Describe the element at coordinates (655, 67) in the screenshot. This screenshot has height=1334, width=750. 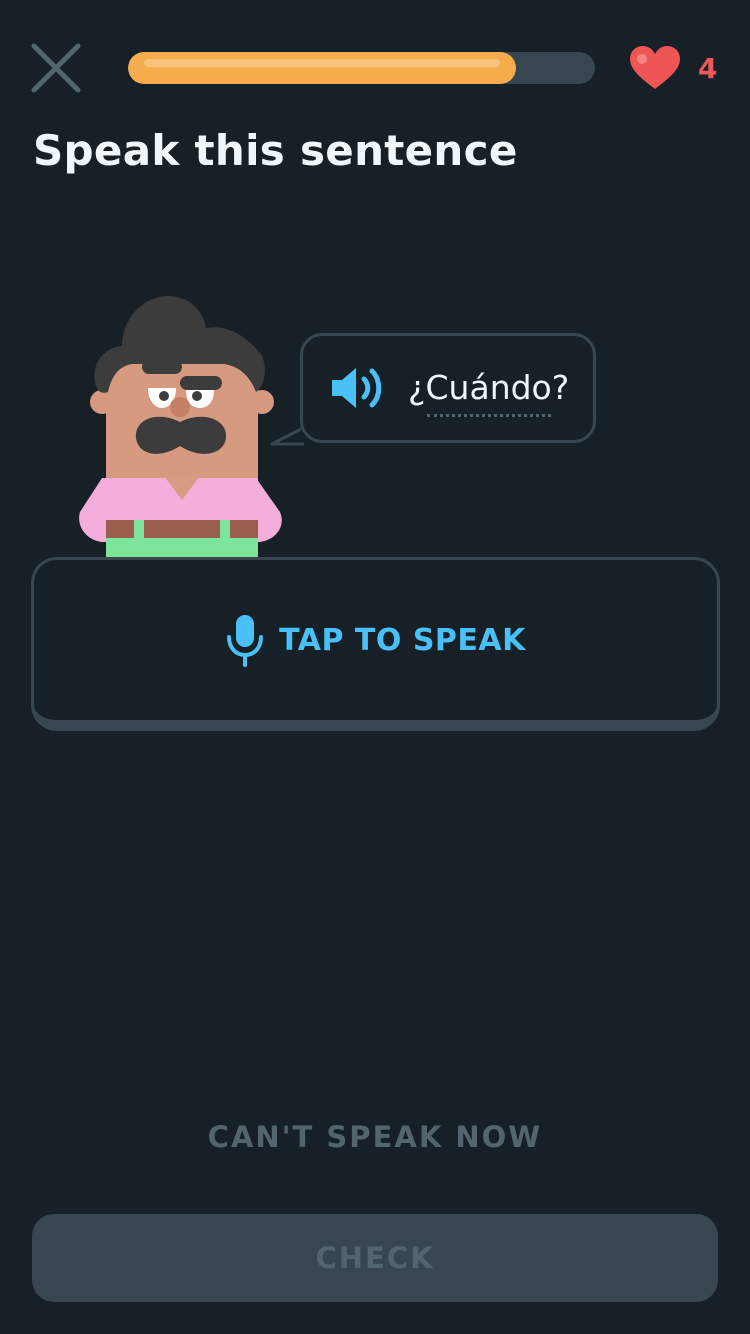
I see `heart-icon` at that location.